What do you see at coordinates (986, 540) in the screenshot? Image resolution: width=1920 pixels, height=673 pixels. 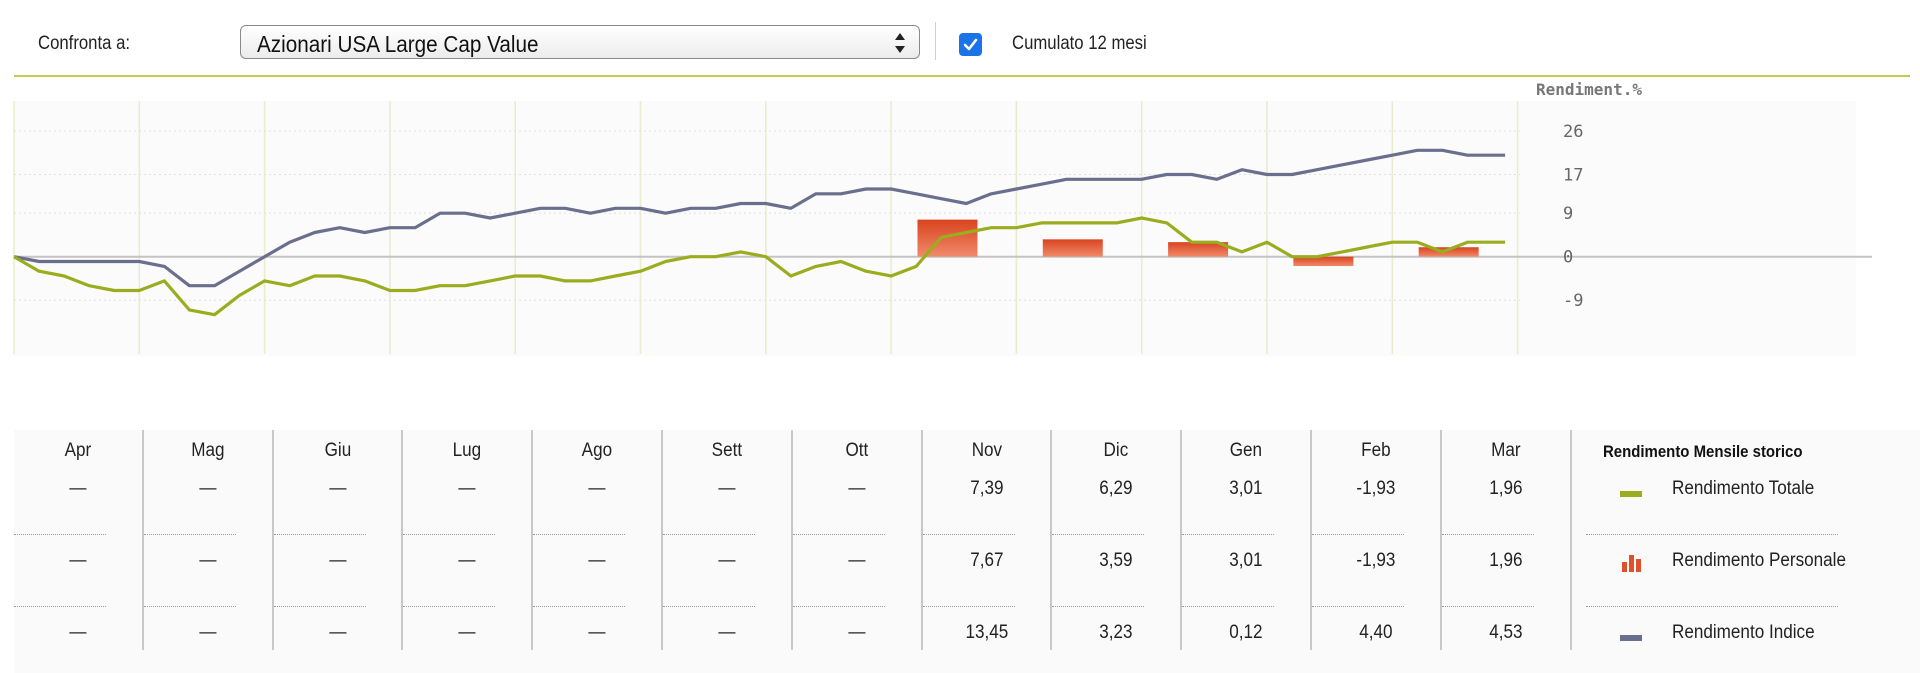 I see `month-column: Nov 7,39 7,67 13,45` at bounding box center [986, 540].